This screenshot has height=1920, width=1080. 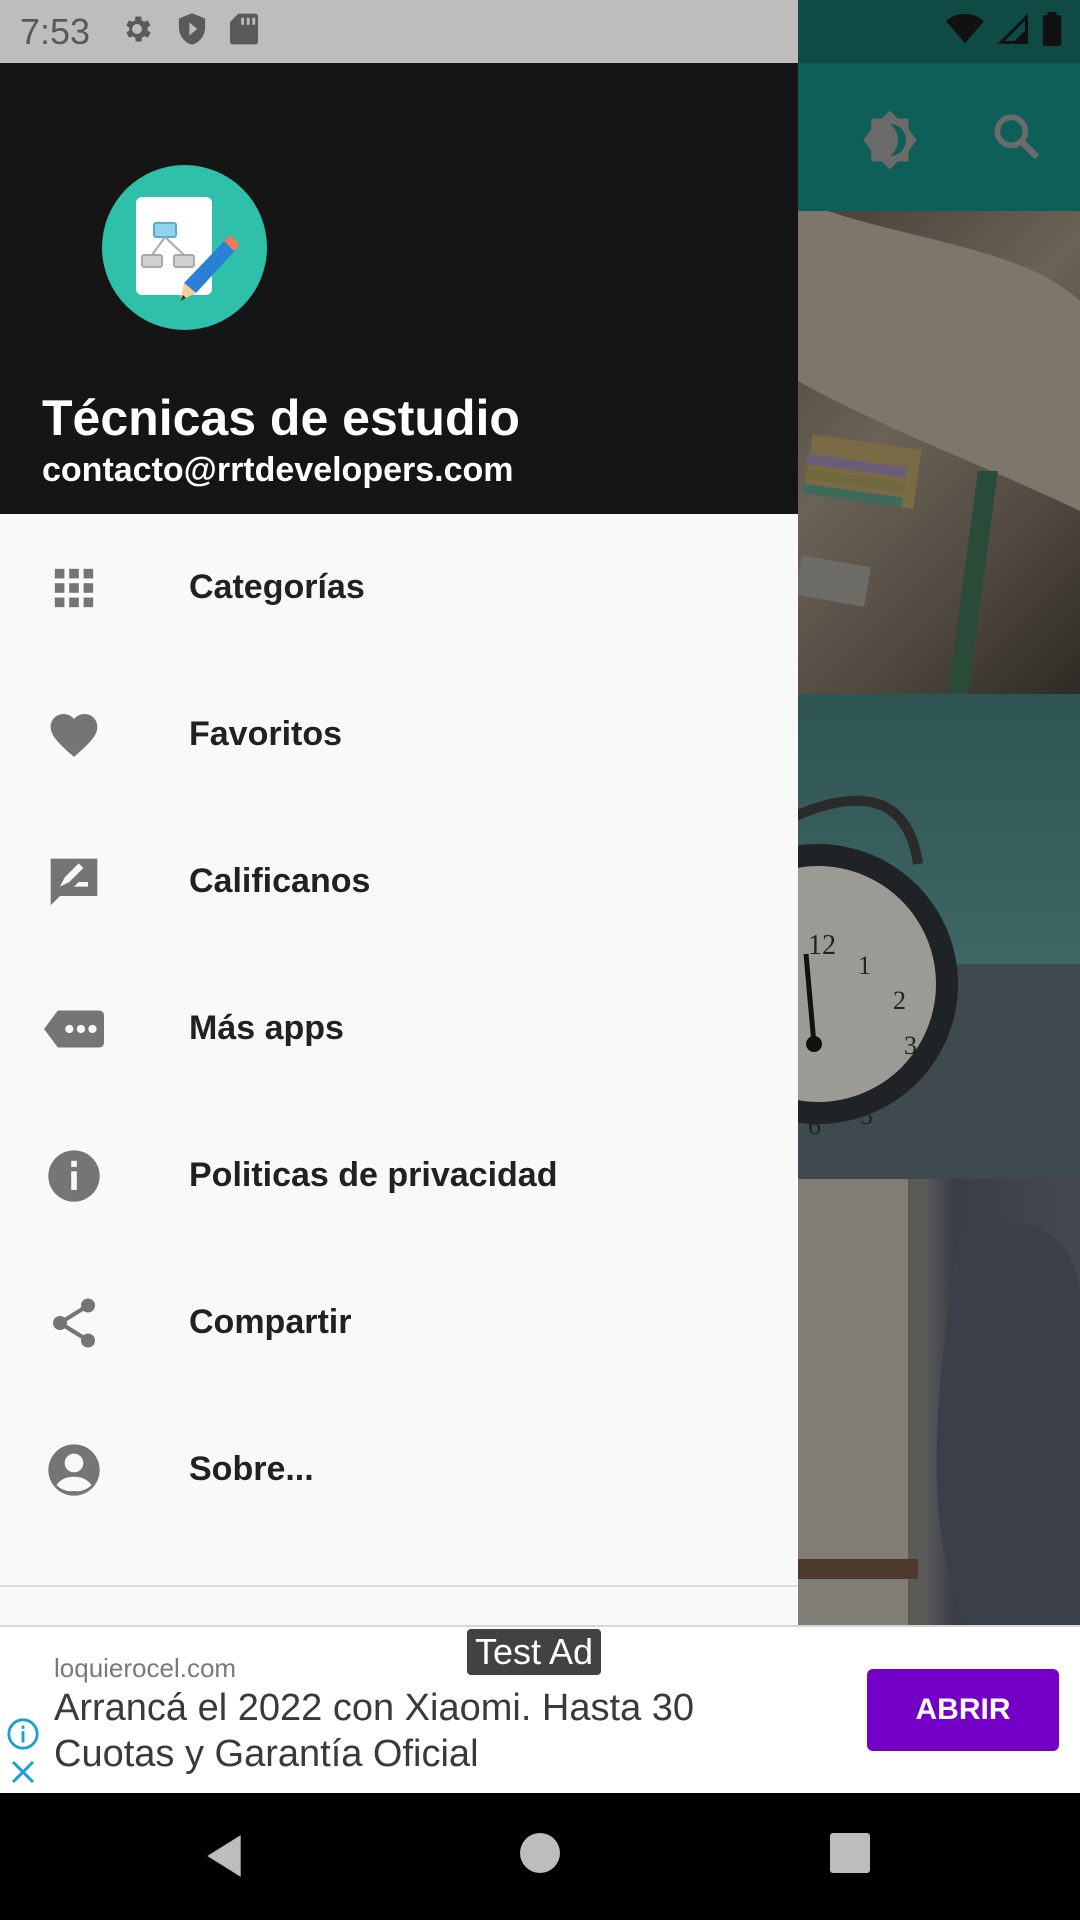 I want to click on menu-item-label: Calificanos, so click(x=280, y=881).